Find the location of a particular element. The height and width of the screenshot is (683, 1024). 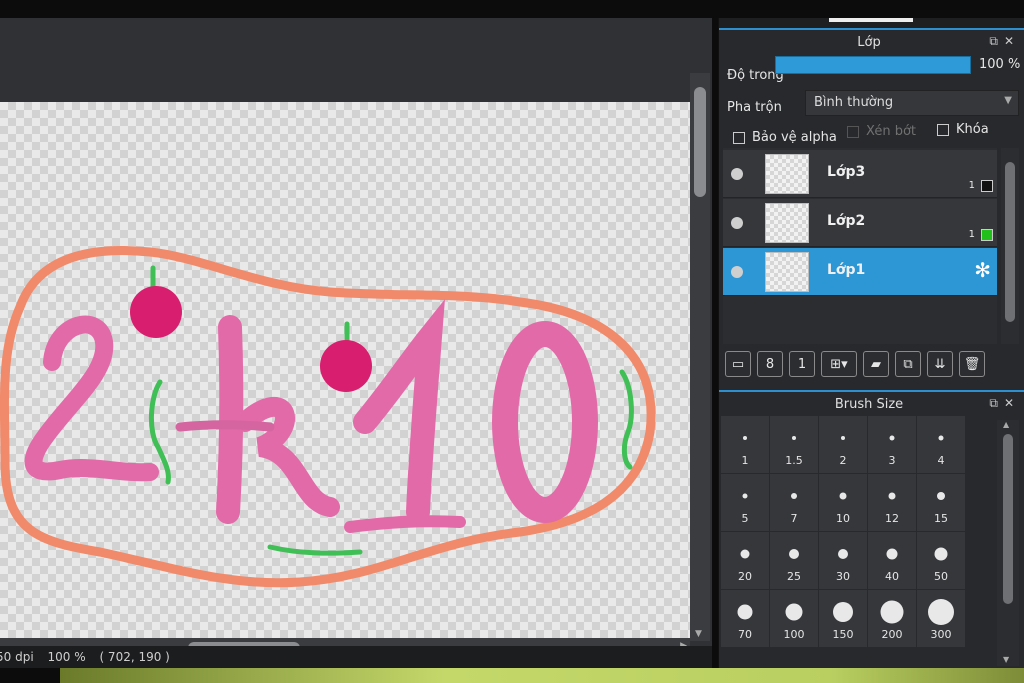

brush-size-4: 4 is located at coordinates (941, 444).